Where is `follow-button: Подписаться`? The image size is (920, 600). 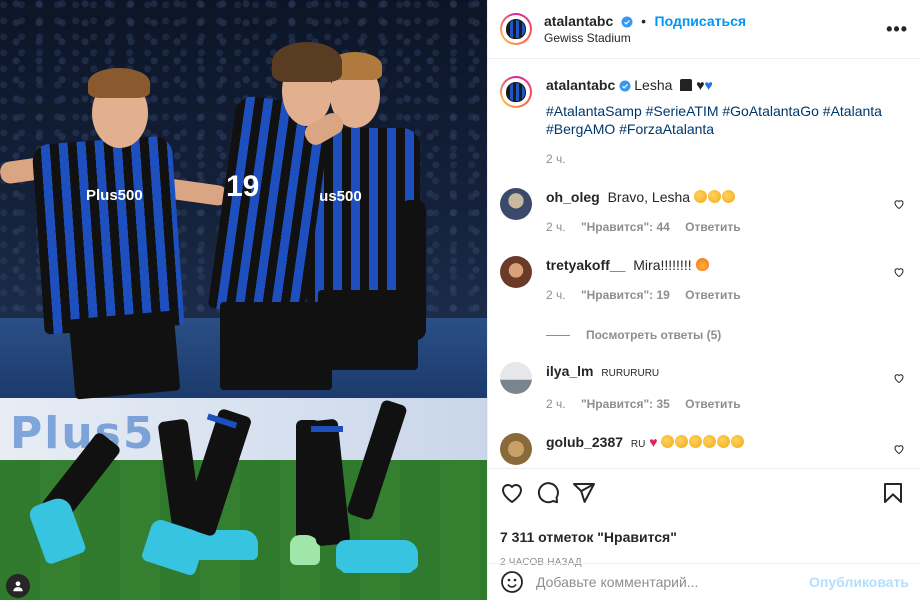
follow-button: Подписаться is located at coordinates (701, 21).